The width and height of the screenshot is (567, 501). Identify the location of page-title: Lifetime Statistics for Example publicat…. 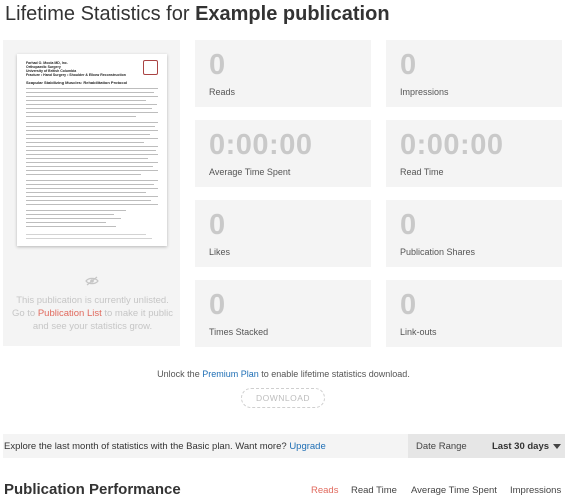
(197, 14).